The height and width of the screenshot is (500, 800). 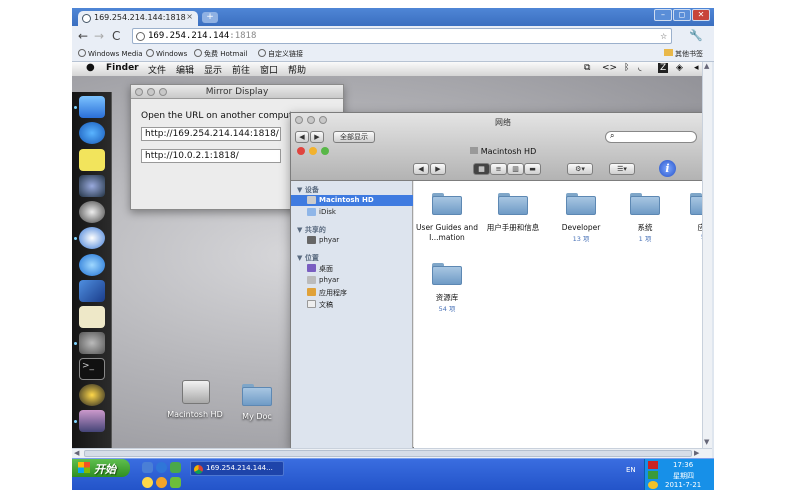 I want to click on view-coverflow-button: ▬, so click(x=532, y=169).